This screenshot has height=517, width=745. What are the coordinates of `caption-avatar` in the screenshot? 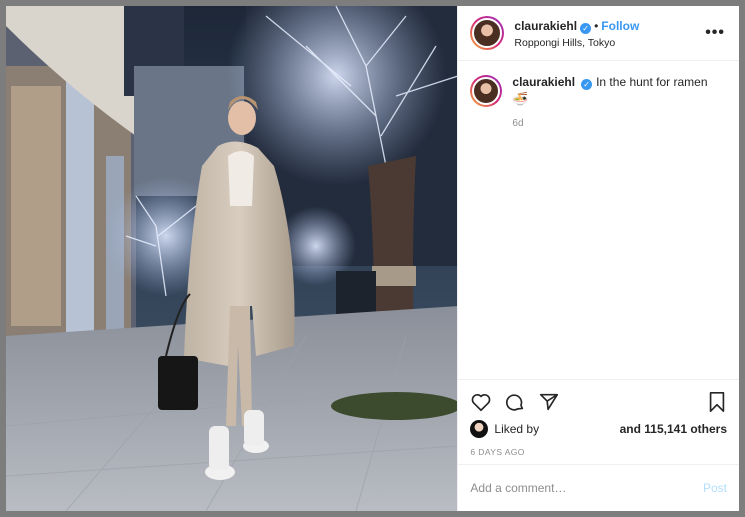 It's located at (486, 91).